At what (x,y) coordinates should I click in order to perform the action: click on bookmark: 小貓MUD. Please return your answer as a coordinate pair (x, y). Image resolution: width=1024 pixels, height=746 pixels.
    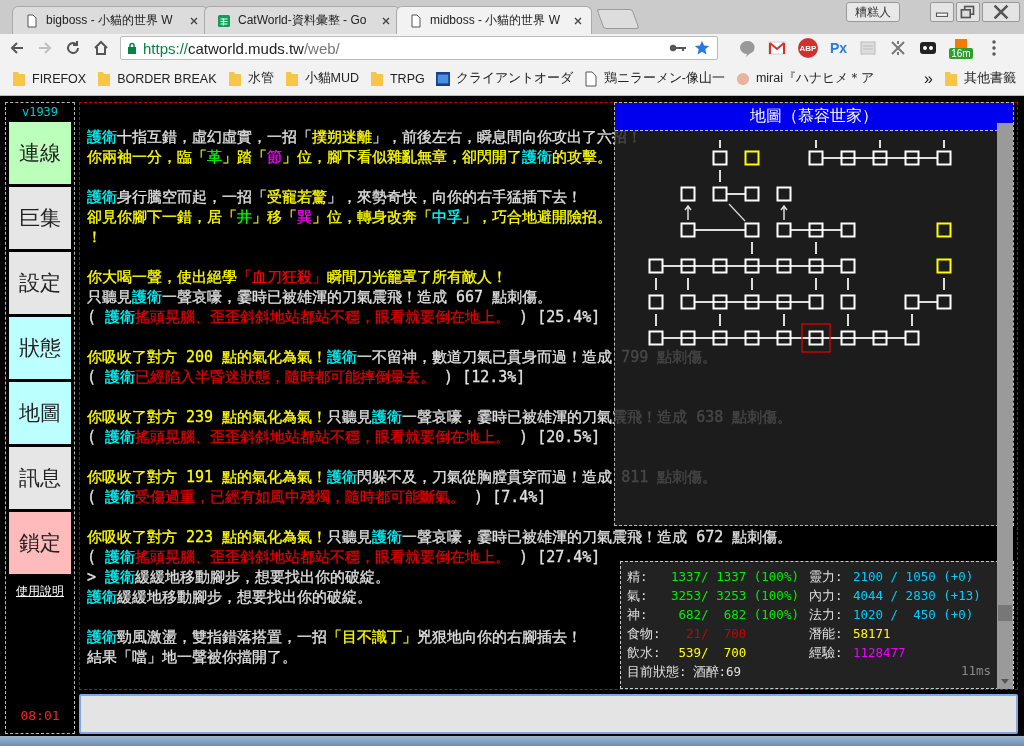
    Looking at the image, I should click on (321, 78).